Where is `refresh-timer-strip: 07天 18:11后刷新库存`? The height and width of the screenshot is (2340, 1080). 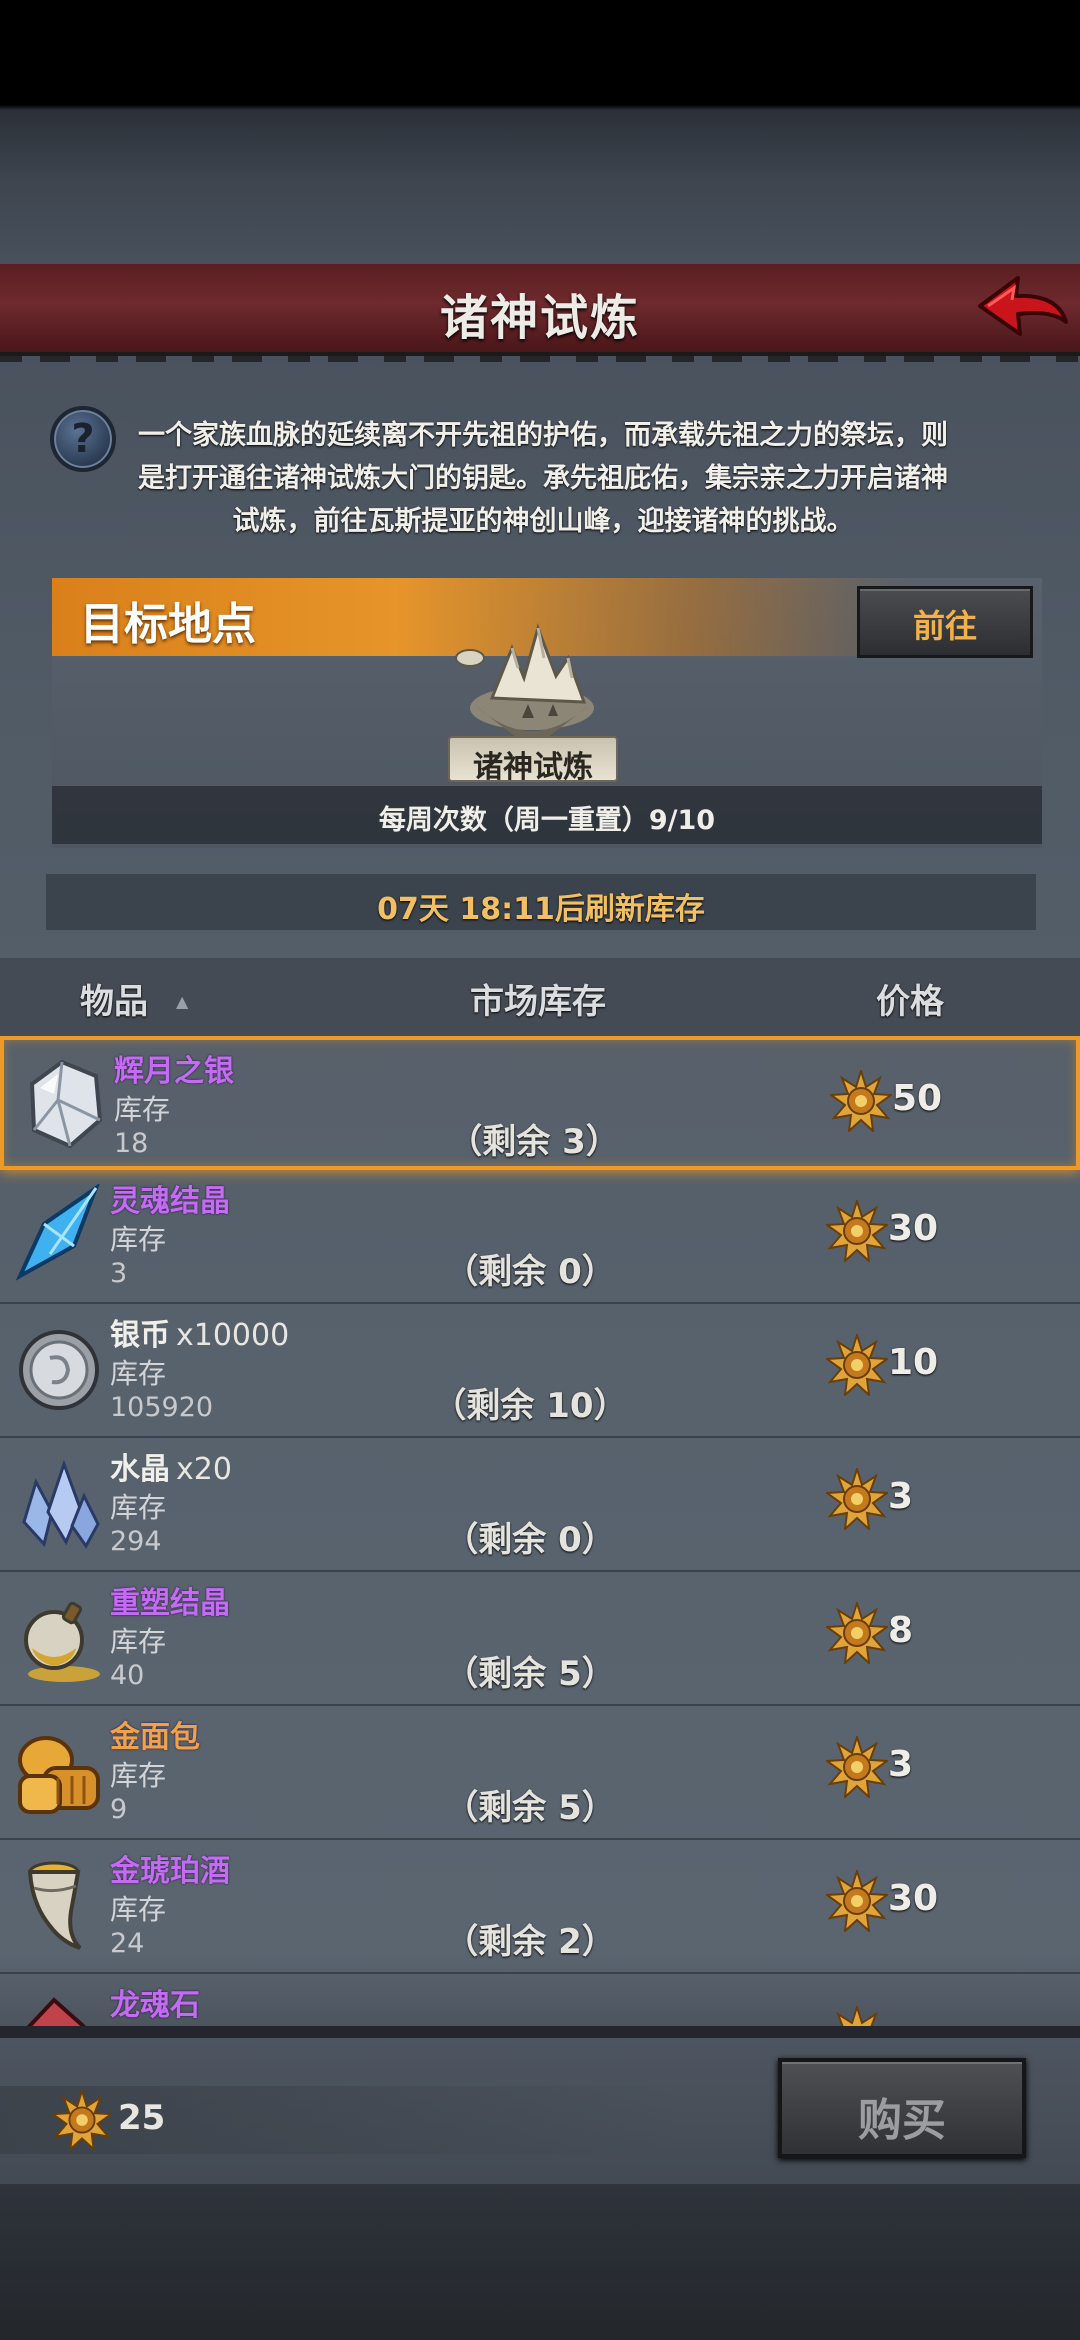 refresh-timer-strip: 07天 18:11后刷新库存 is located at coordinates (541, 902).